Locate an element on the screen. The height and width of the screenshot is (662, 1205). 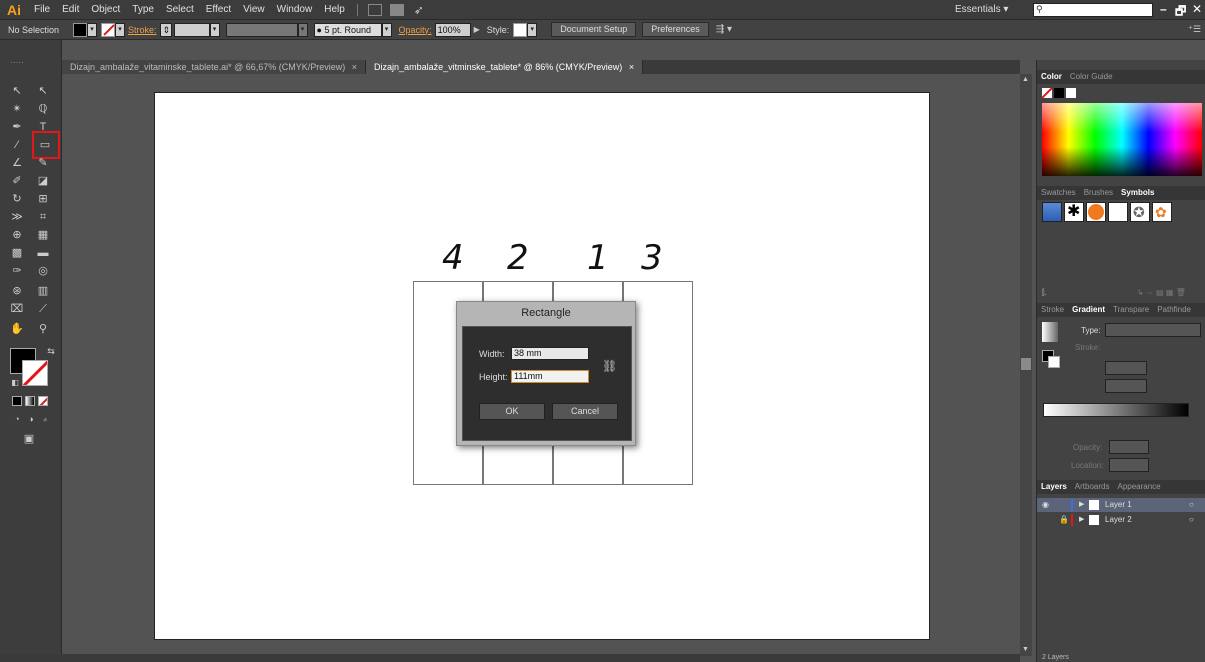
tab-stroke: Stroke is located at coordinates (1052, 310).